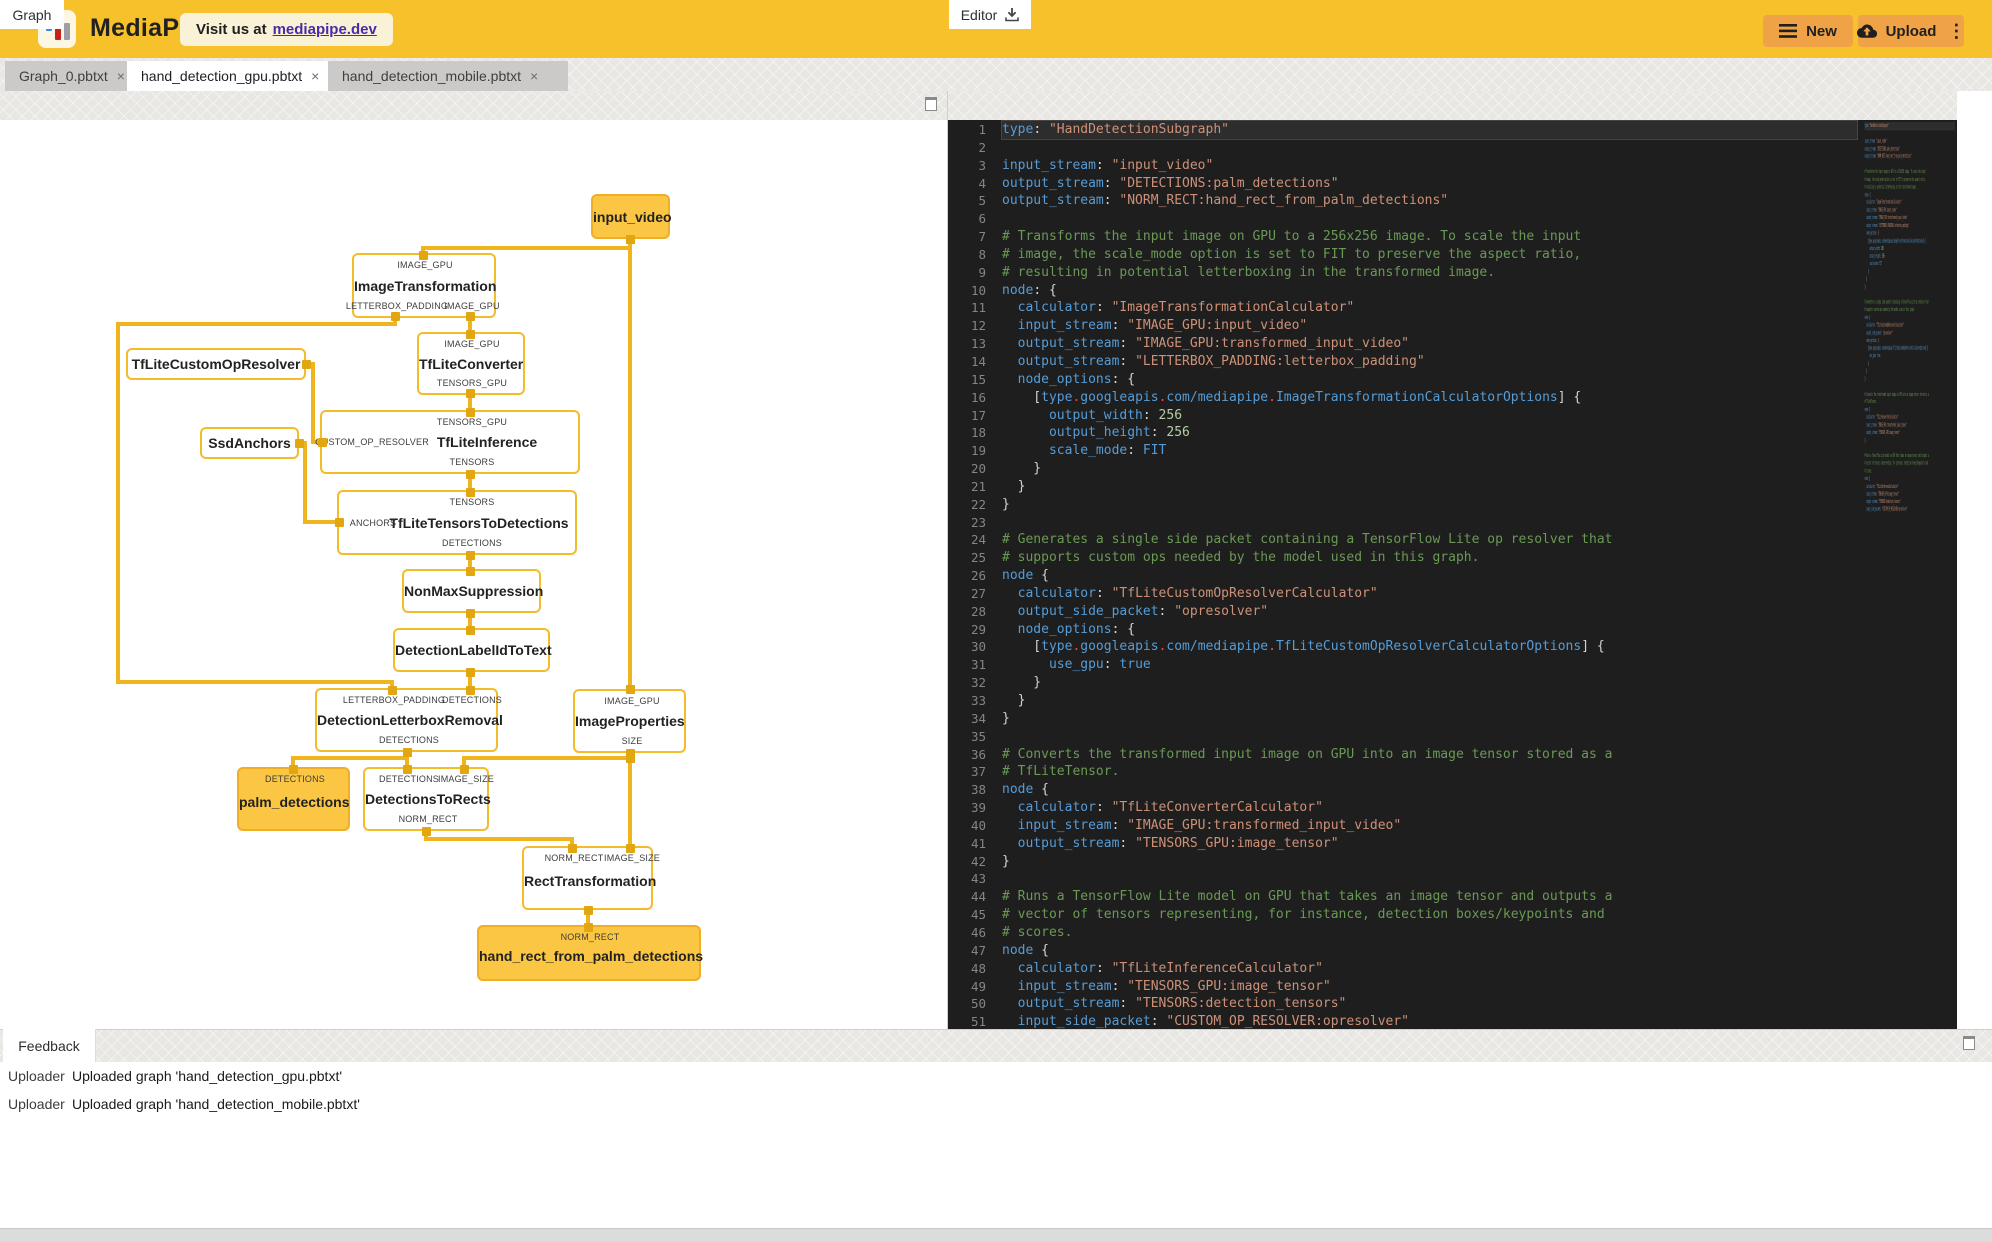 Image resolution: width=1992 pixels, height=1242 pixels. Describe the element at coordinates (231, 29) in the screenshot. I see `visit-prefix-label: Visit us at` at that location.